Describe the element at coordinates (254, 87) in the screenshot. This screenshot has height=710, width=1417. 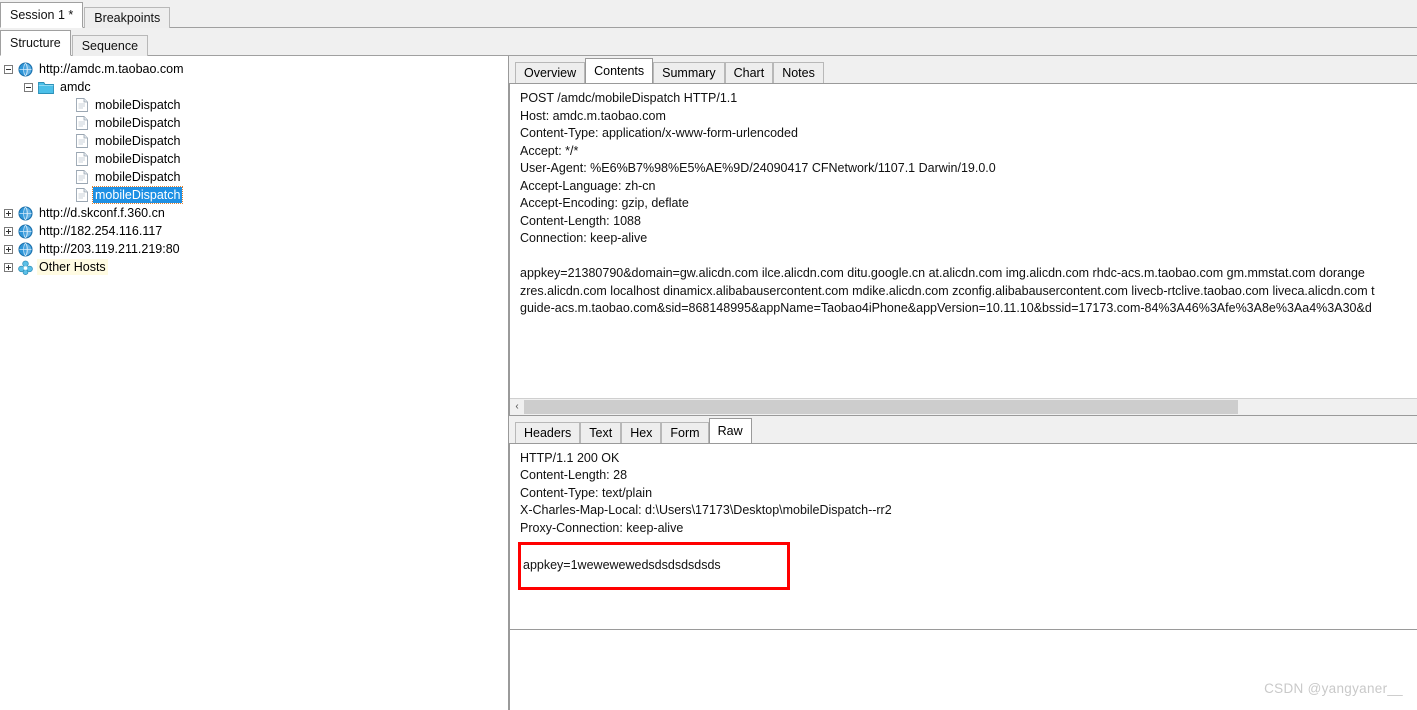
I see `tree-node: amdc` at that location.